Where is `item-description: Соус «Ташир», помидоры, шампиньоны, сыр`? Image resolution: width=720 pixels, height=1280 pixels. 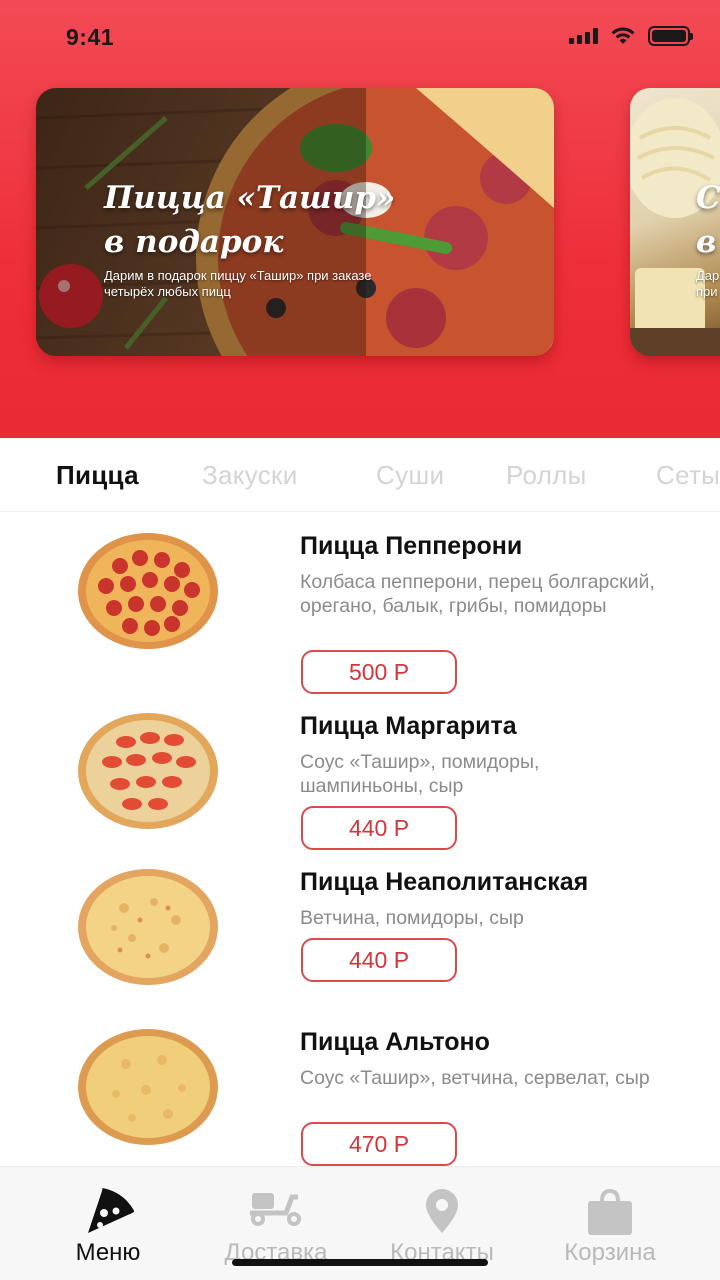 item-description: Соус «Ташир», помидоры, шампиньоны, сыр is located at coordinates (420, 774).